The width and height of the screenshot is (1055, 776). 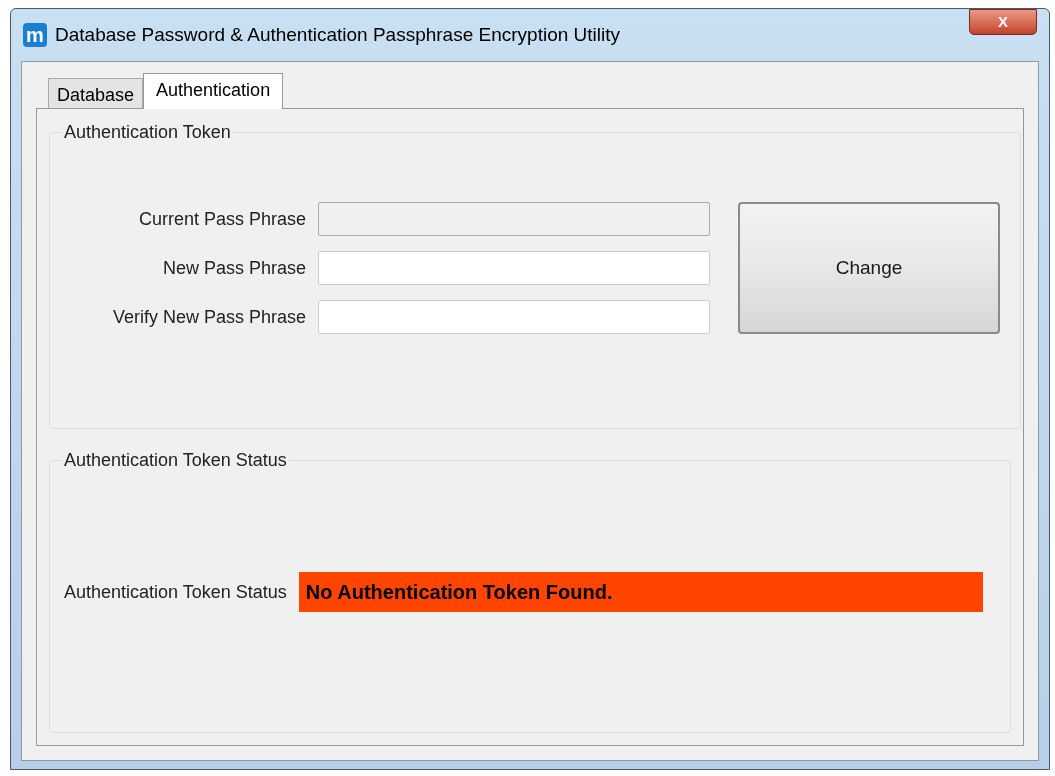 What do you see at coordinates (96, 93) in the screenshot?
I see `tab: Database` at bounding box center [96, 93].